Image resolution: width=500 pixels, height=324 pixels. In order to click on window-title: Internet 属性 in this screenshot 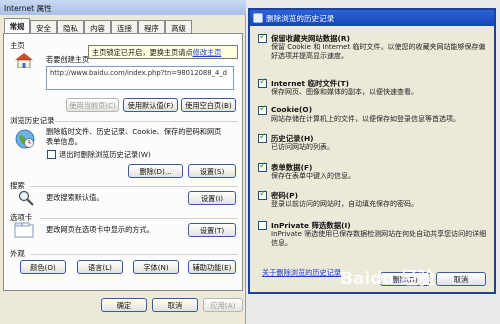, I will do `click(123, 7)`.